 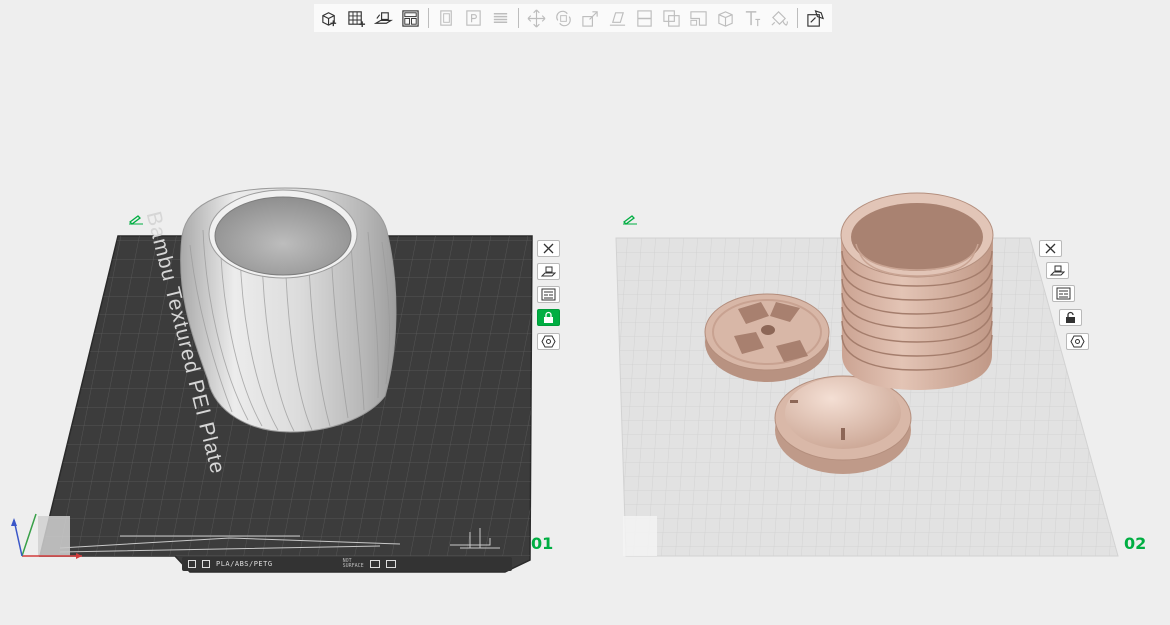 What do you see at coordinates (244, 564) in the screenshot?
I see `strip-material-text: PLA/ABS/PETG` at bounding box center [244, 564].